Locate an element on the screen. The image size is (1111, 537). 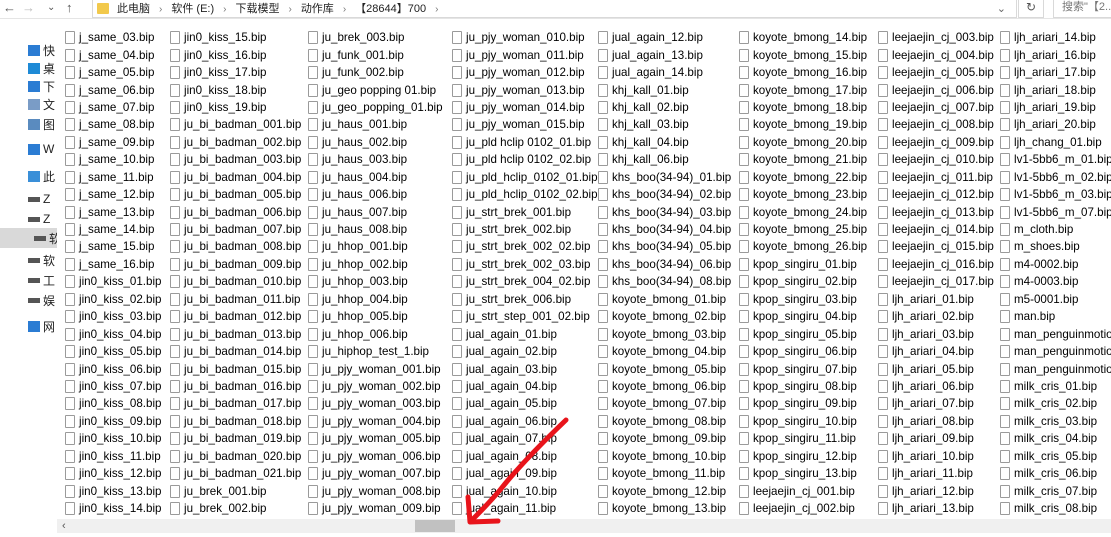
sidebar-item: 娱 is located at coordinates (42, 300).